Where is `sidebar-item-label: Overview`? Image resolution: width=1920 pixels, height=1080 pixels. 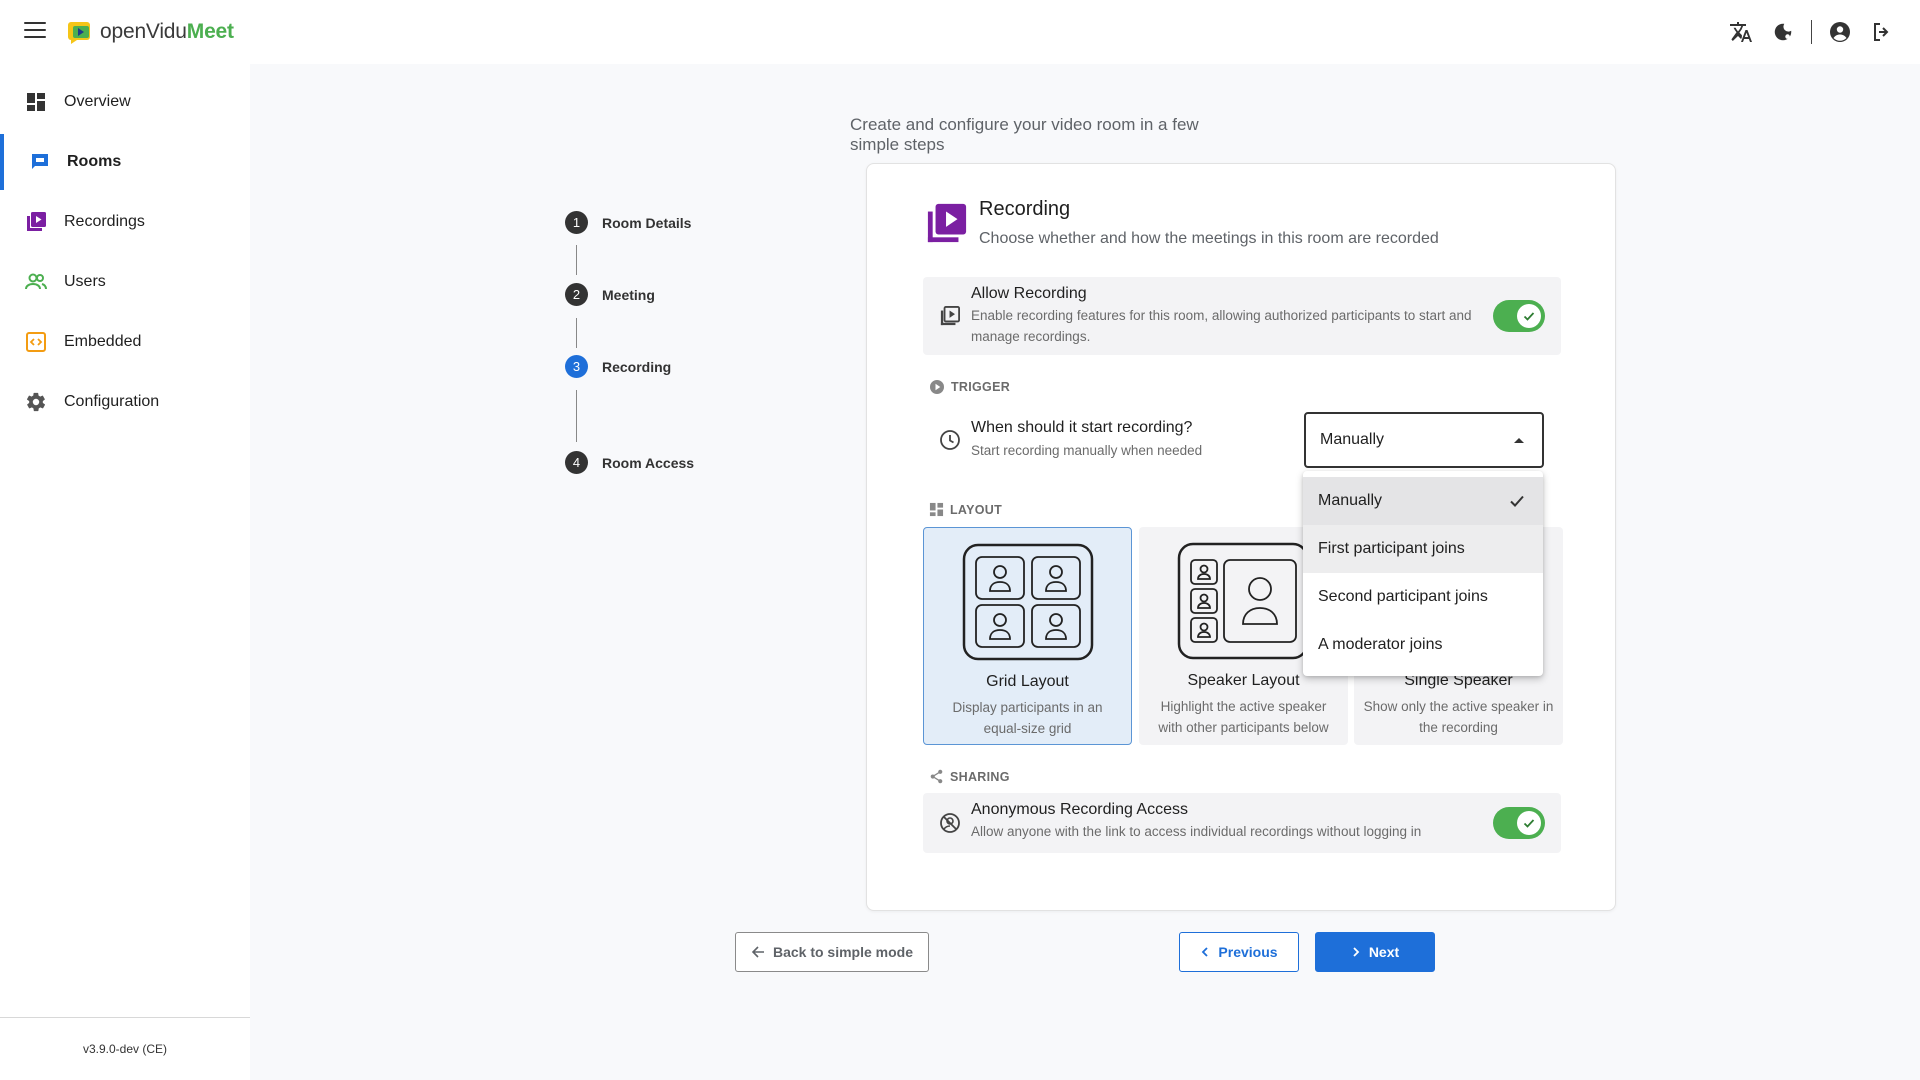
sidebar-item-label: Overview is located at coordinates (97, 101).